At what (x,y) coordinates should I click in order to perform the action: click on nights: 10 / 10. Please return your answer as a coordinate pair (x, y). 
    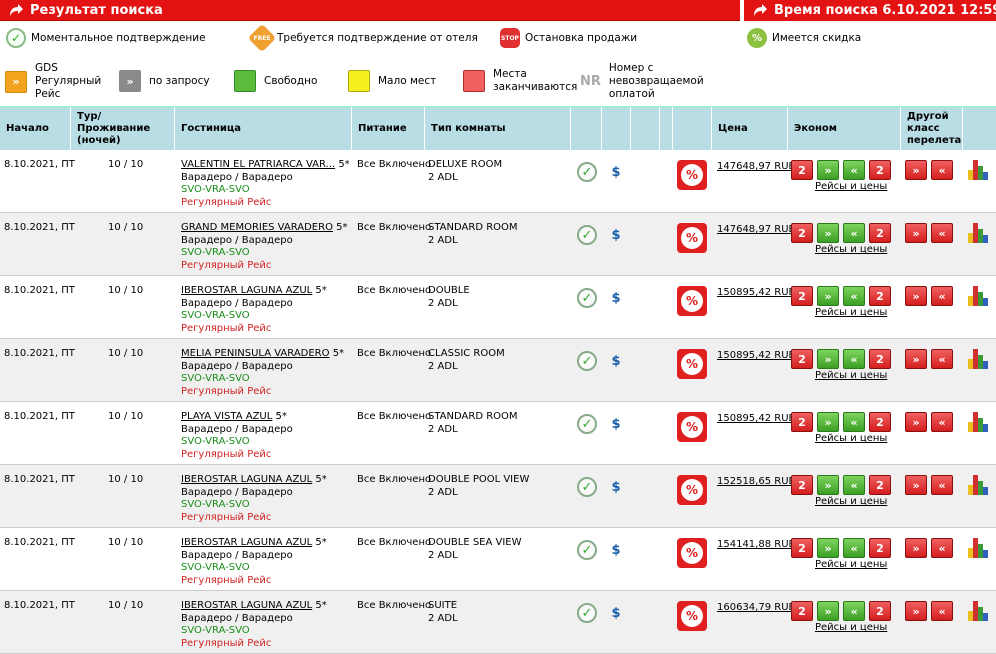
    Looking at the image, I should click on (126, 353).